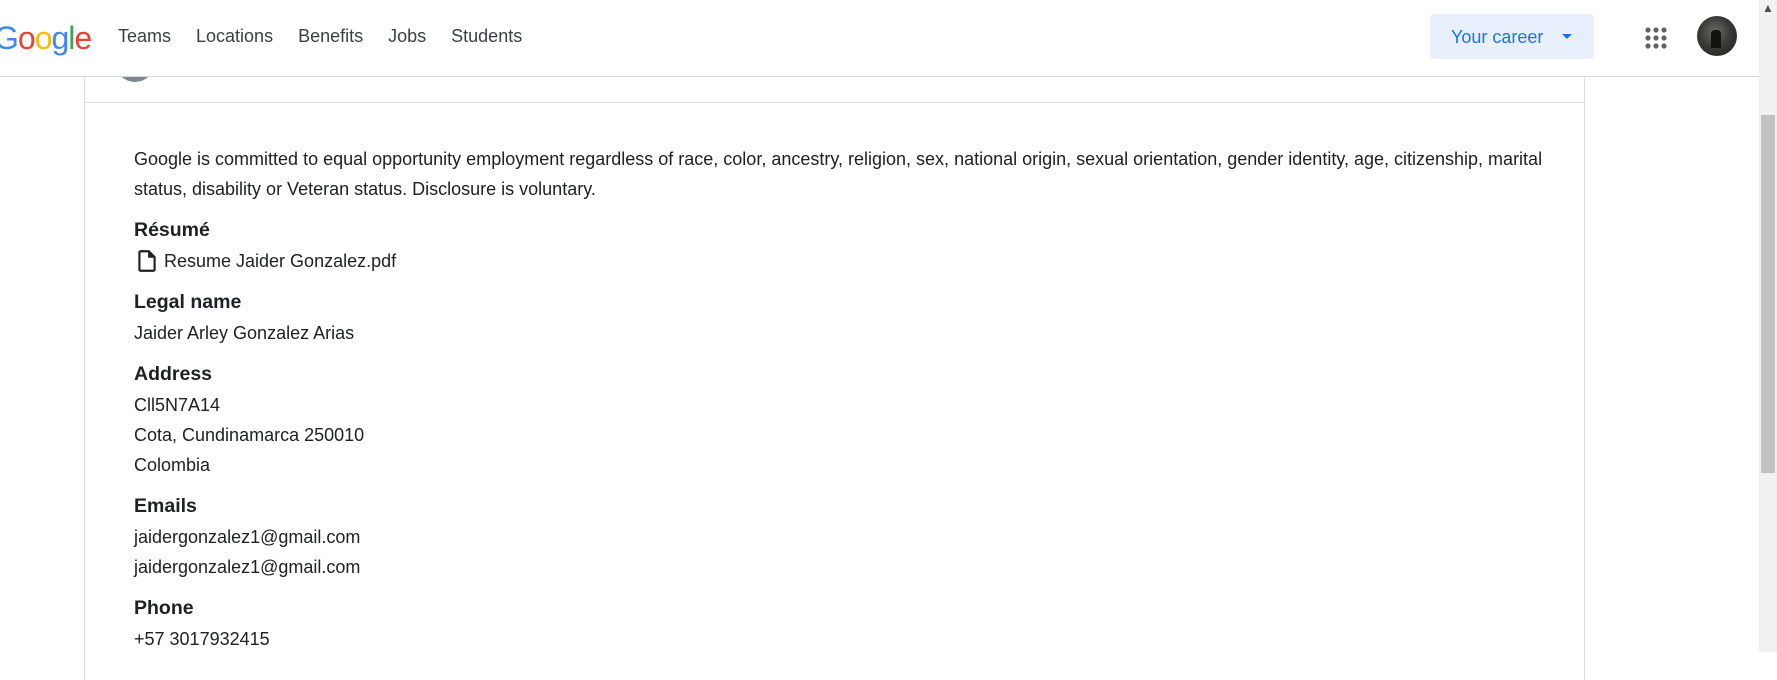  I want to click on card-divider, so click(834, 102).